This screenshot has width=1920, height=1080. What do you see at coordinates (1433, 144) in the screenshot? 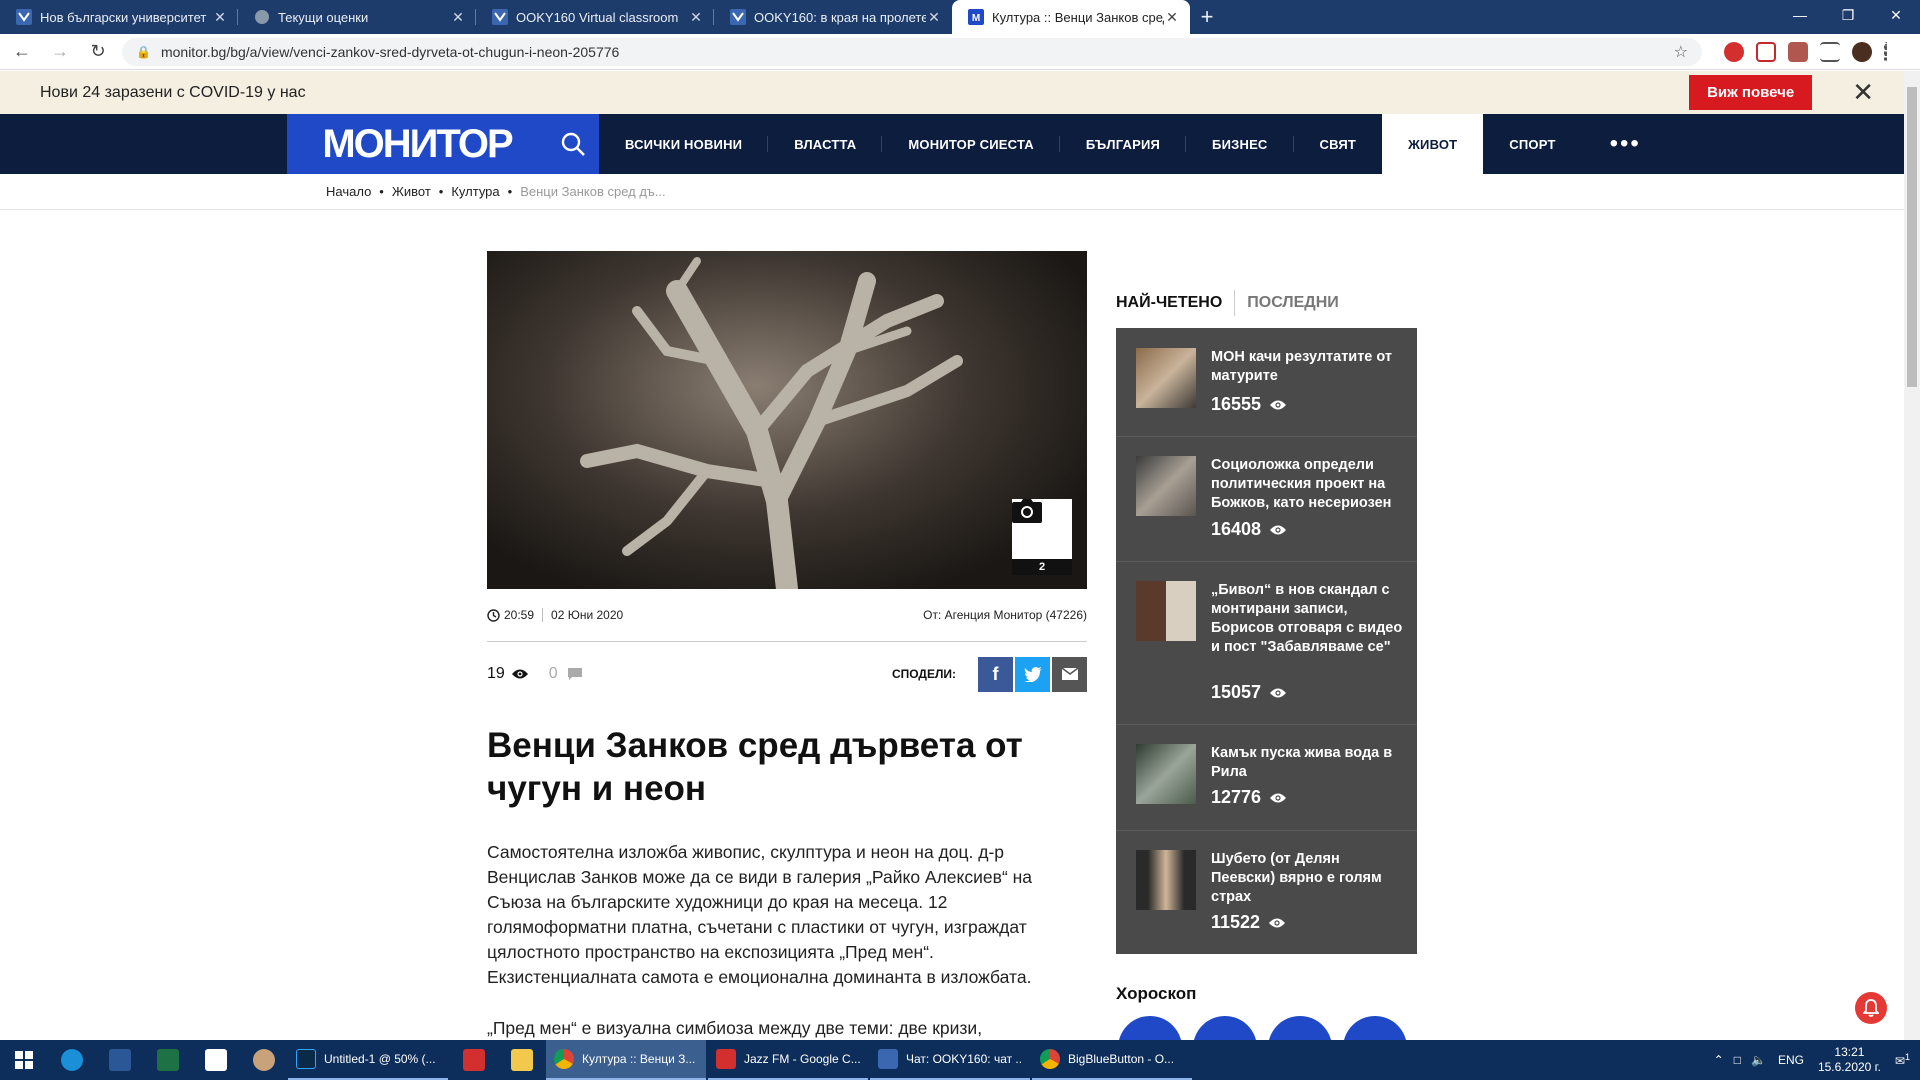
I see `nav-life: ЖИВОТ` at bounding box center [1433, 144].